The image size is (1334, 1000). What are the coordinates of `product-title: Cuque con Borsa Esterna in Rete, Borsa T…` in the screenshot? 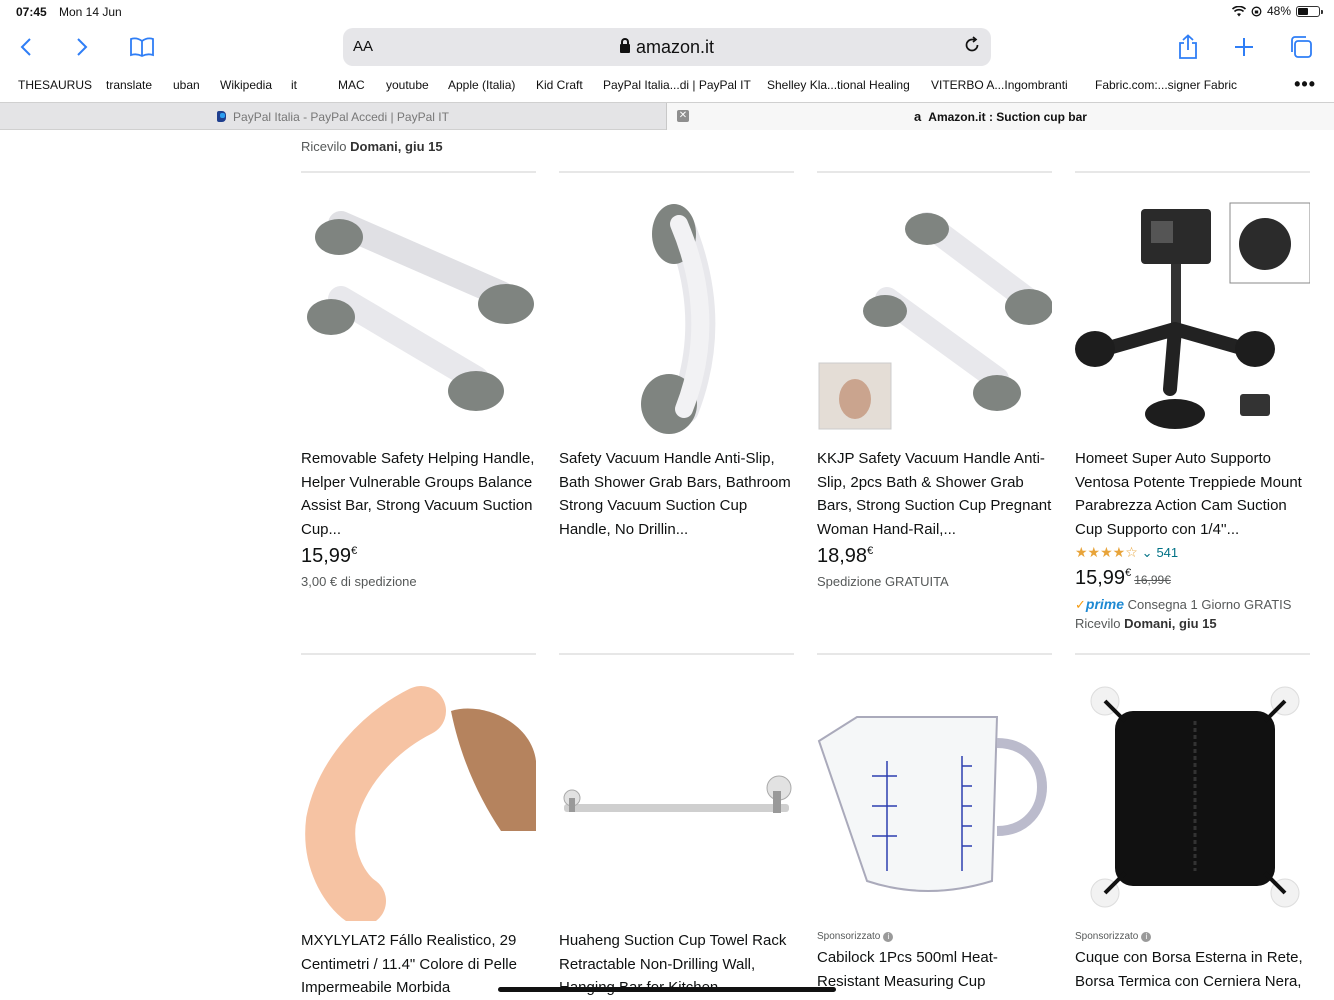 It's located at (1192, 969).